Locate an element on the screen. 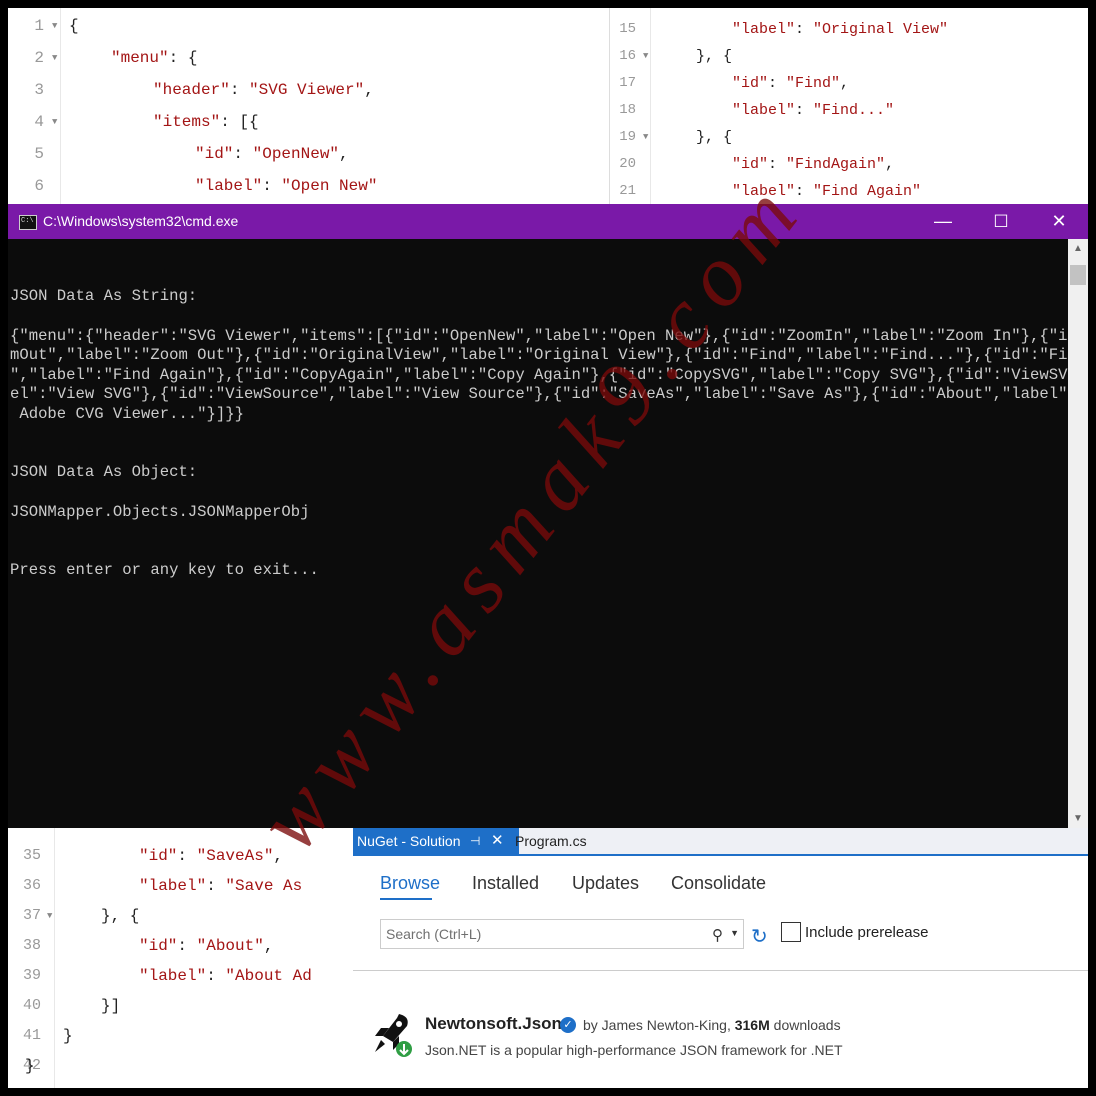 The image size is (1096, 1096). code-line: 39 "label": "About Ad is located at coordinates (178, 982).